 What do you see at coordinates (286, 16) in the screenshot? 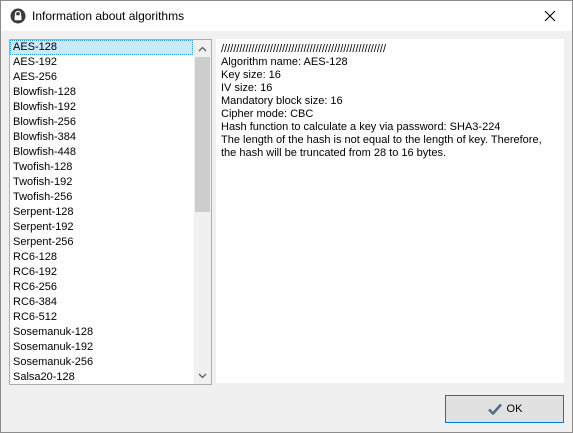
I see `title-bar: Information about algorithms` at bounding box center [286, 16].